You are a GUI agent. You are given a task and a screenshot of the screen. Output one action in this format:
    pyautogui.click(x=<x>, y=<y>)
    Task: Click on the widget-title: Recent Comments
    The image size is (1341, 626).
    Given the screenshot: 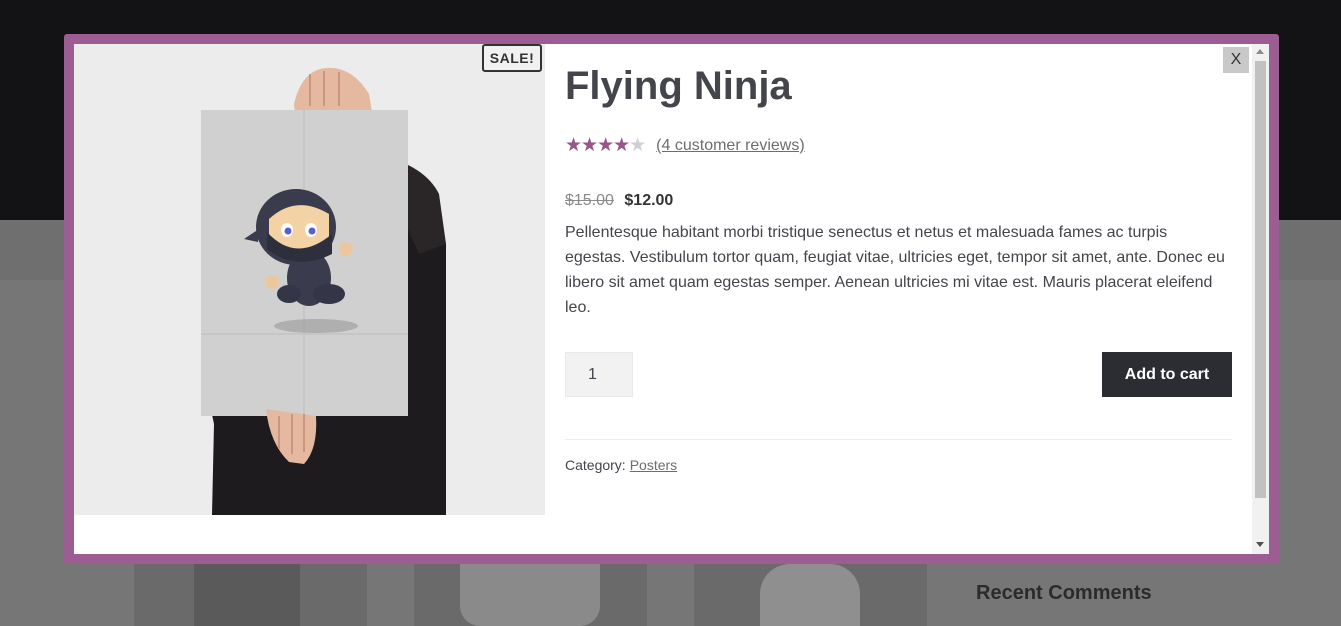 What is the action you would take?
    pyautogui.click(x=1064, y=593)
    